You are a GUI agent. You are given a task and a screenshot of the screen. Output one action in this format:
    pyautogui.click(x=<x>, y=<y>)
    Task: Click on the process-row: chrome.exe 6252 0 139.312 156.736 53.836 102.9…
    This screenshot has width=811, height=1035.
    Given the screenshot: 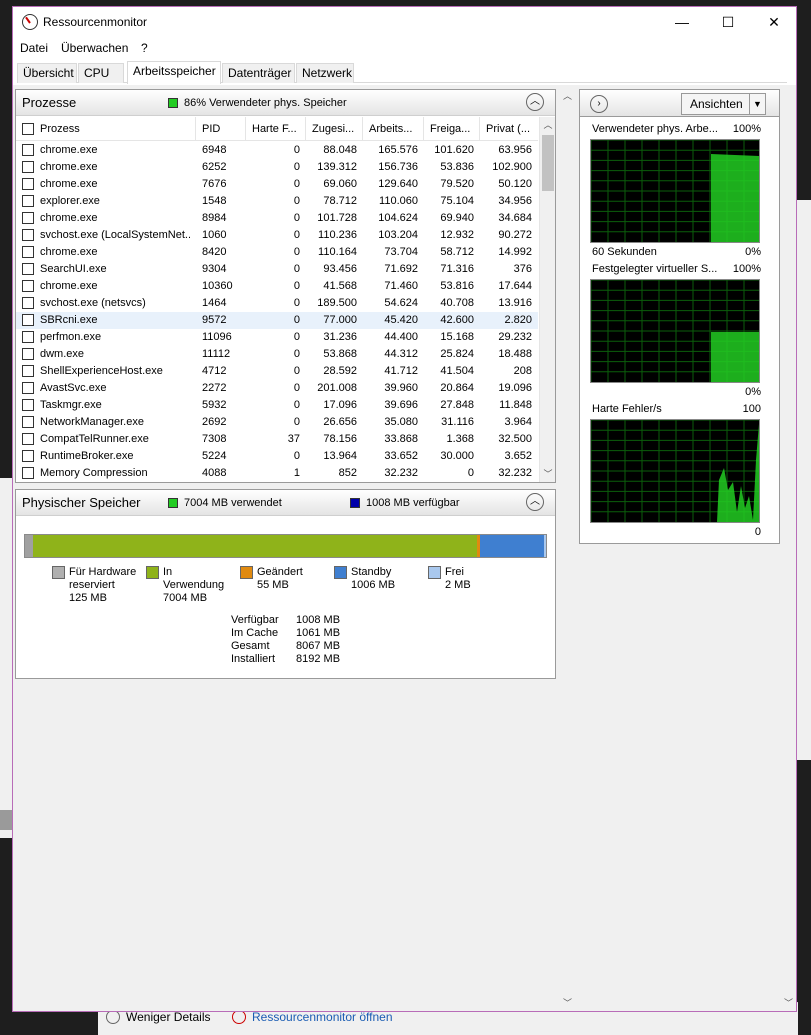 What is the action you would take?
    pyautogui.click(x=277, y=167)
    